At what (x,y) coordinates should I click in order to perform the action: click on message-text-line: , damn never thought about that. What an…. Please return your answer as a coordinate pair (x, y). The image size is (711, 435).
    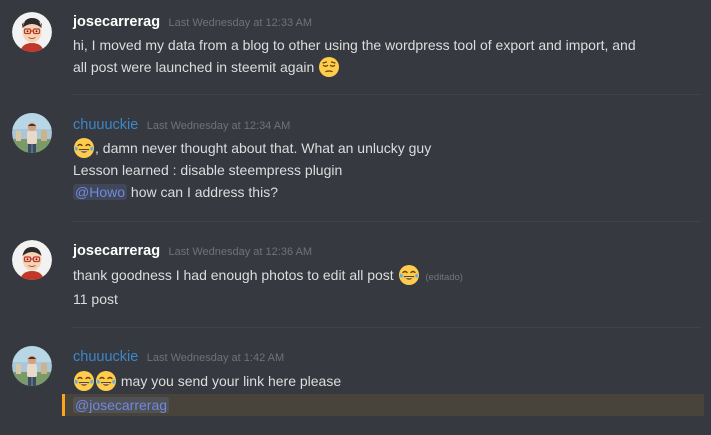
    Looking at the image, I should click on (252, 148).